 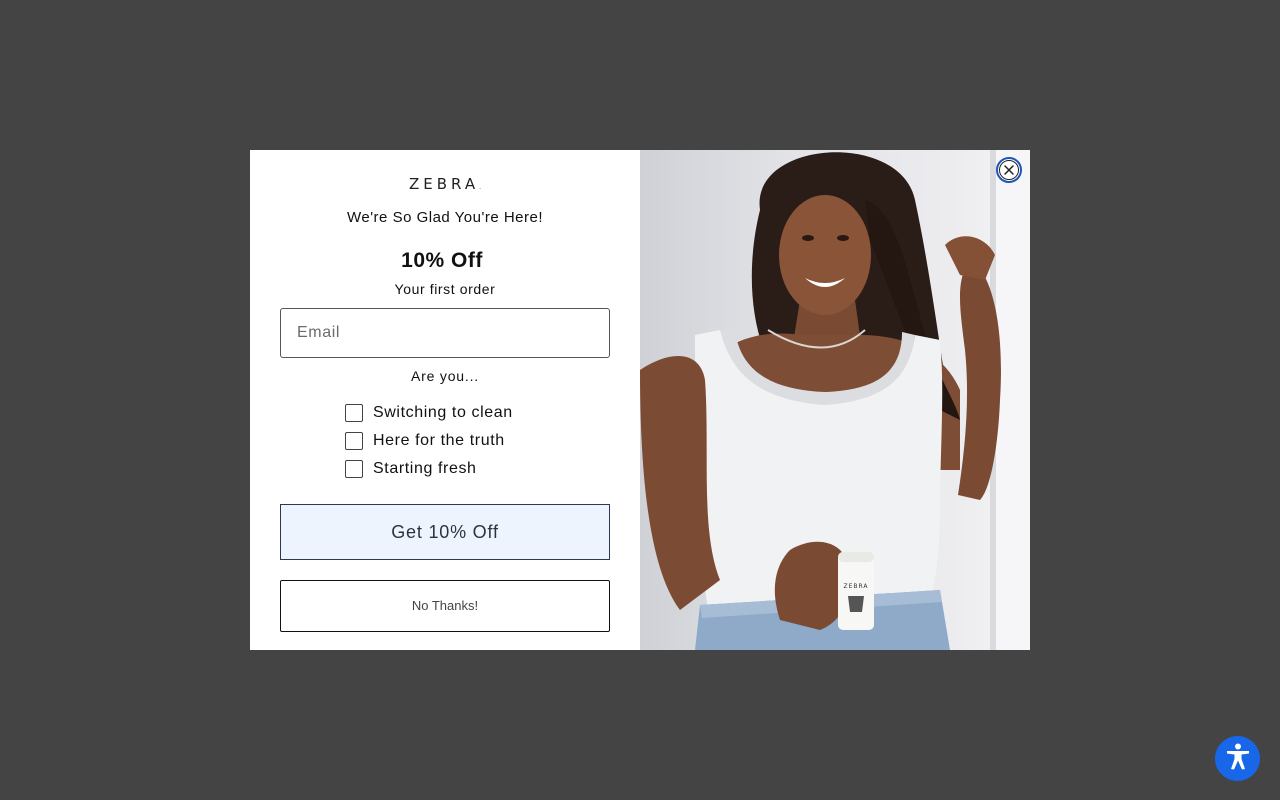 I want to click on offer-subtitle: Your first order, so click(x=445, y=289).